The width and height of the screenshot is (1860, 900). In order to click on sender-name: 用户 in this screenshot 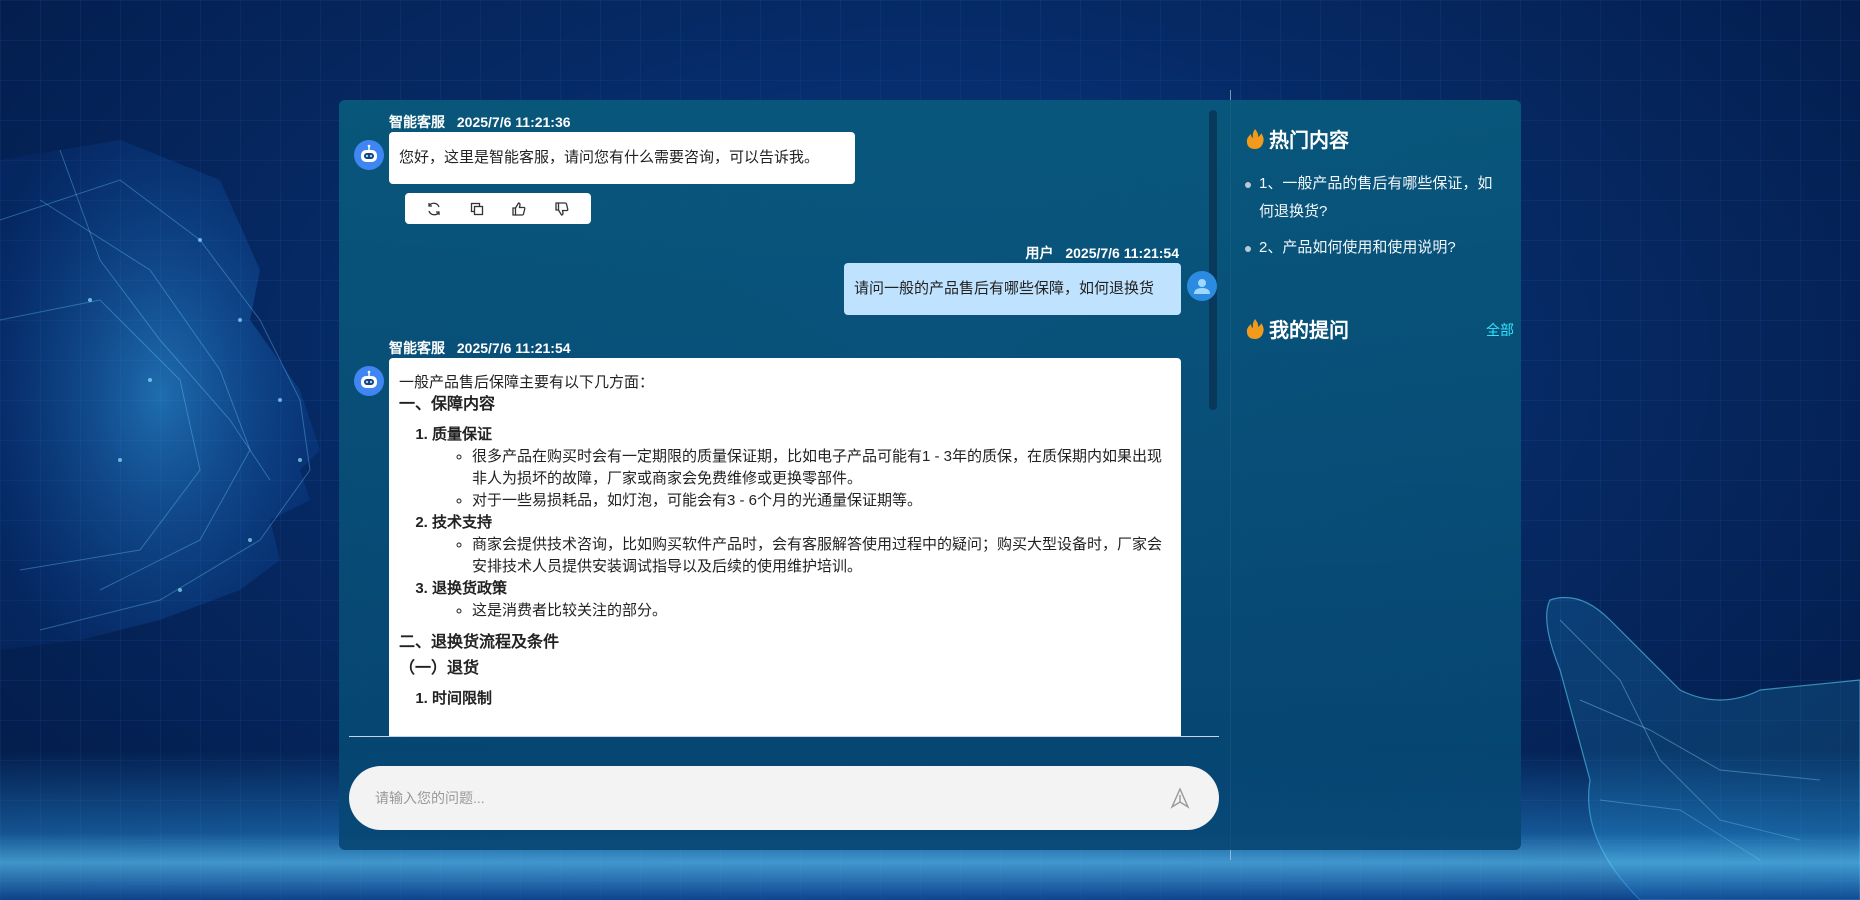, I will do `click(1039, 253)`.